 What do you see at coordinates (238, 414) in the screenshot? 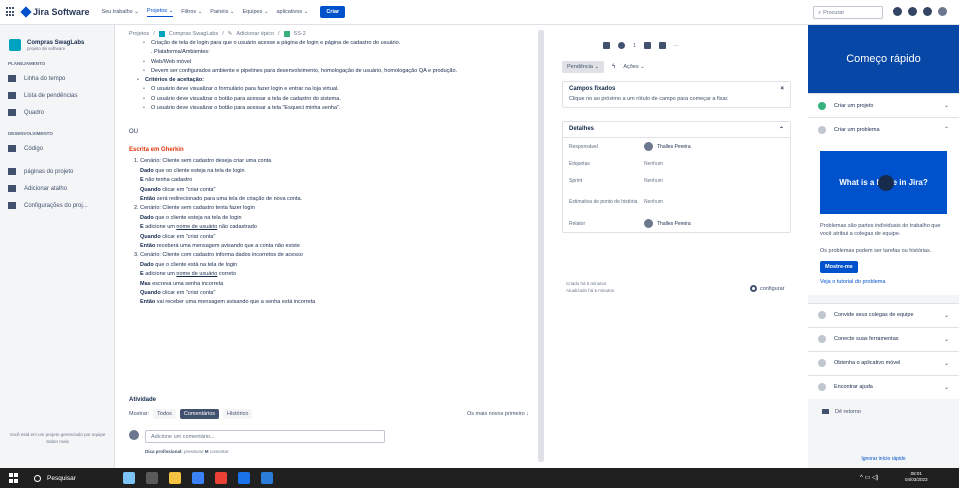
I see `filter-history: Histórico` at bounding box center [238, 414].